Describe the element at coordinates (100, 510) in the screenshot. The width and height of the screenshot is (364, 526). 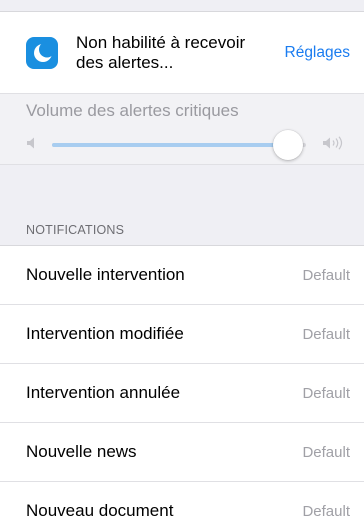
I see `list-item-label: Nouveau document` at that location.